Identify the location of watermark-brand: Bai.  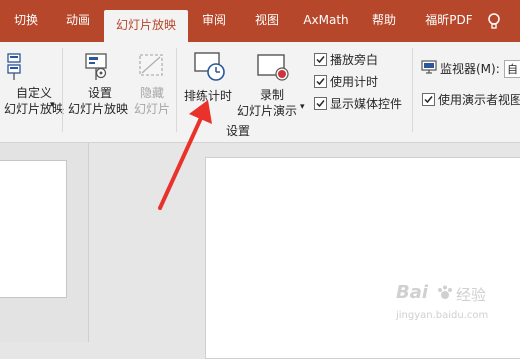
(412, 292).